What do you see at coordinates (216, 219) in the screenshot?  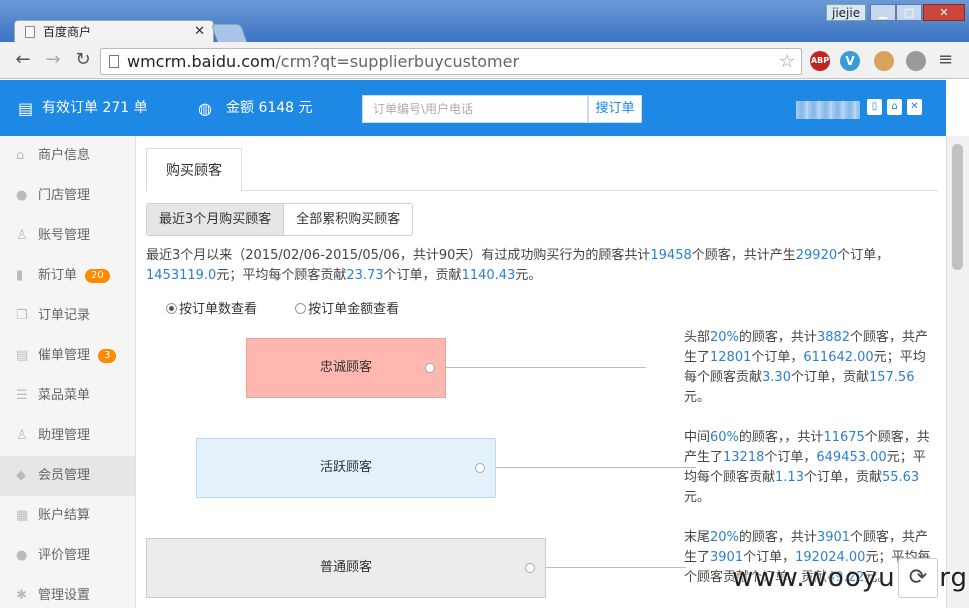 I see `recent-3-months-button: 最近3个月购买顾客` at bounding box center [216, 219].